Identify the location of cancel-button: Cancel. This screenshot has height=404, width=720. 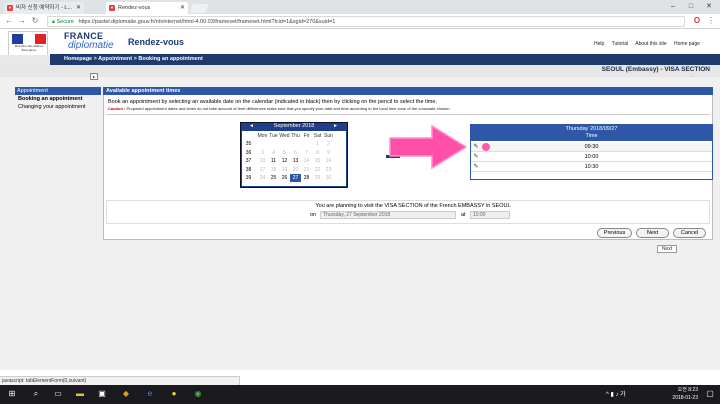
(689, 233).